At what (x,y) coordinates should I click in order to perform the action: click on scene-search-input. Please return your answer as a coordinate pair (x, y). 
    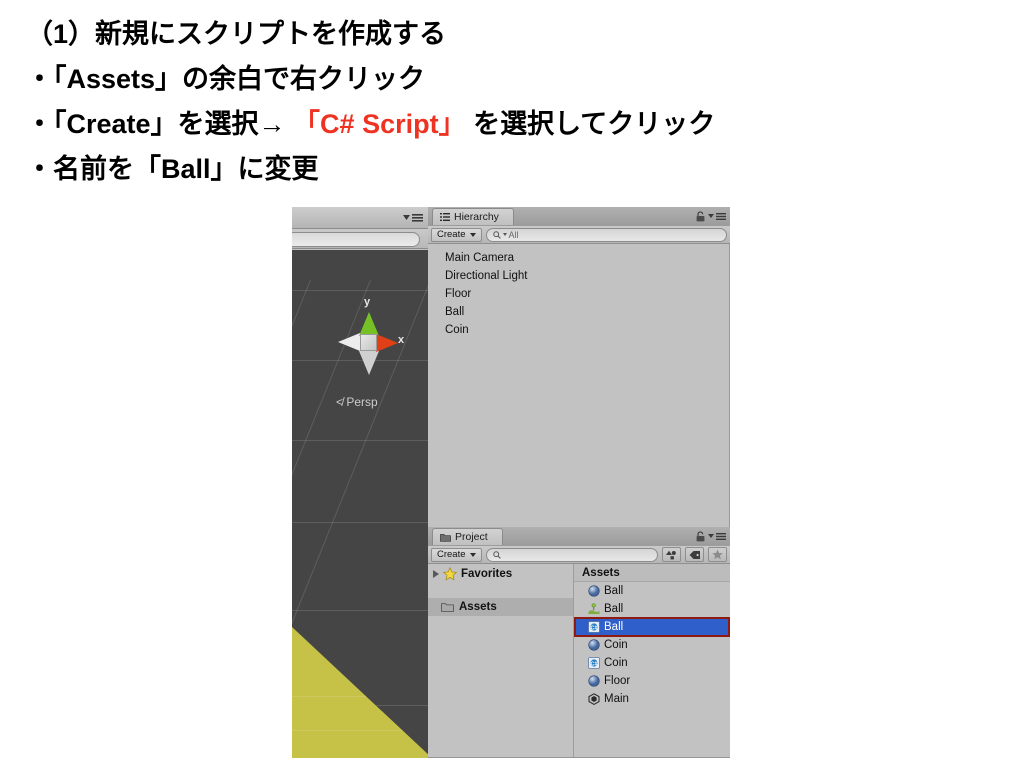
    Looking at the image, I should click on (356, 239).